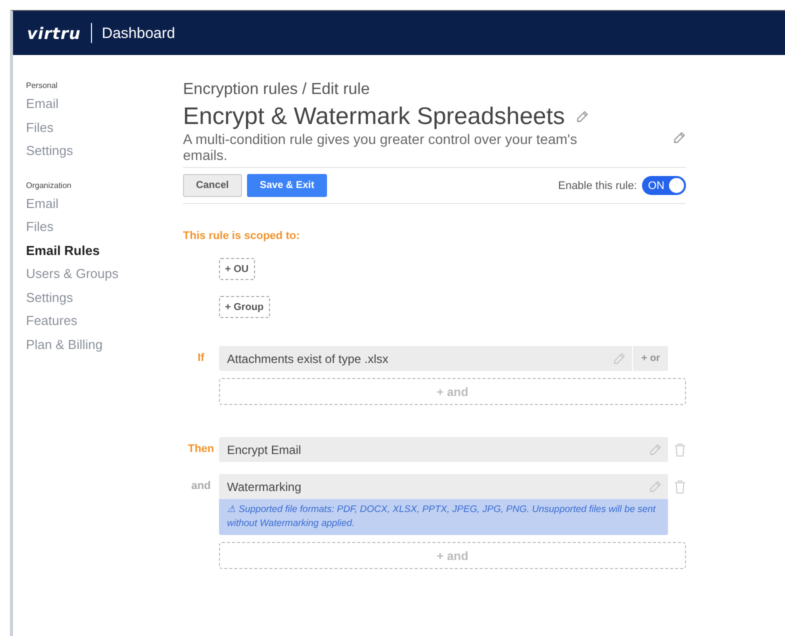 Image resolution: width=785 pixels, height=636 pixels. Describe the element at coordinates (72, 273) in the screenshot. I see `sidebar-item: Users & Groups` at that location.